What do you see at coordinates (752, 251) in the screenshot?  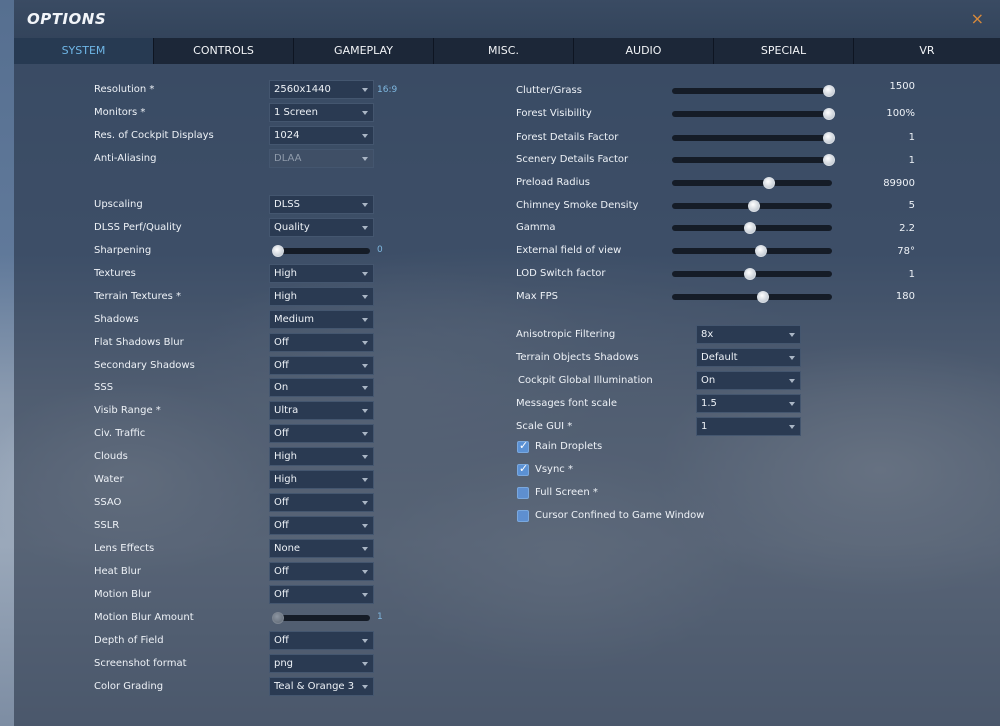 I see `external-fov-slider` at bounding box center [752, 251].